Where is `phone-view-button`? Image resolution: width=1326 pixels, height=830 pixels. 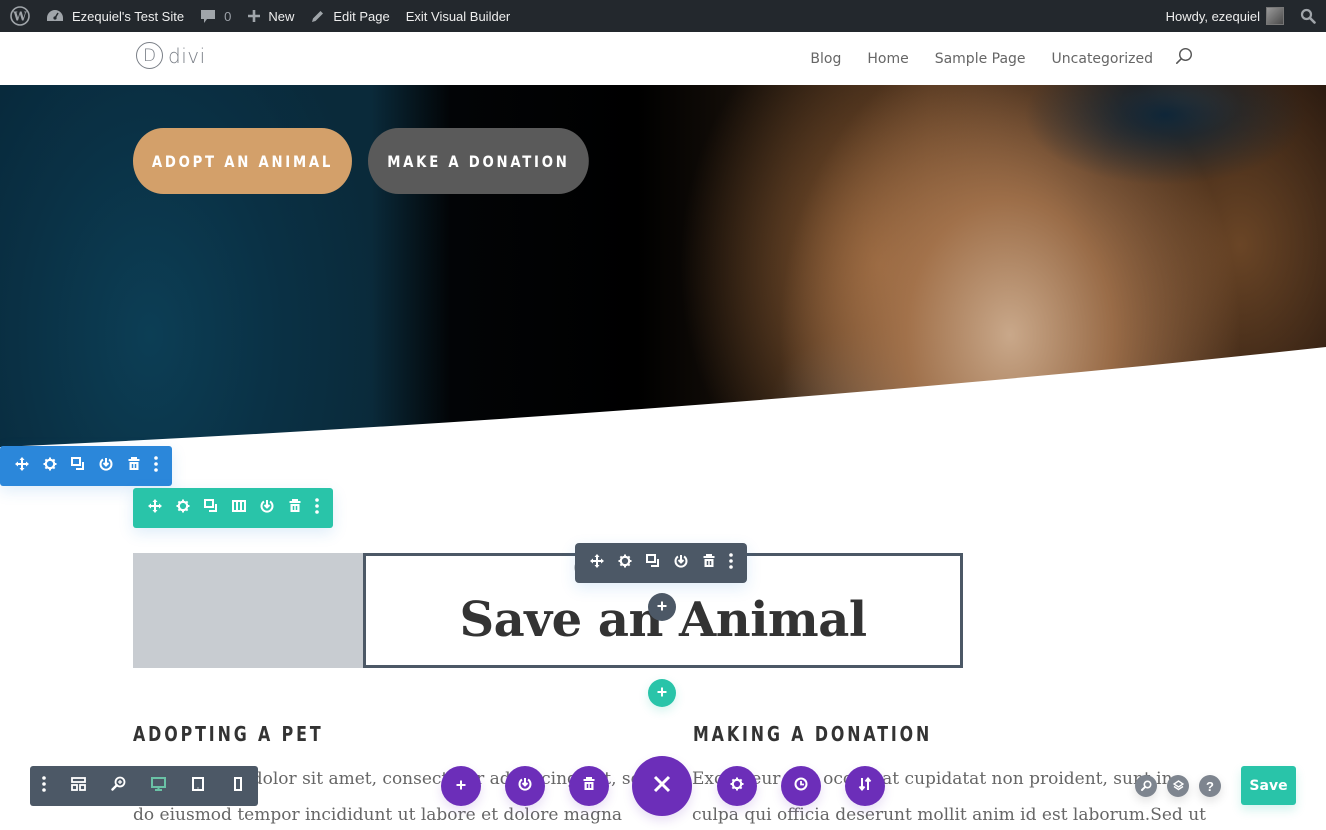 phone-view-button is located at coordinates (238, 786).